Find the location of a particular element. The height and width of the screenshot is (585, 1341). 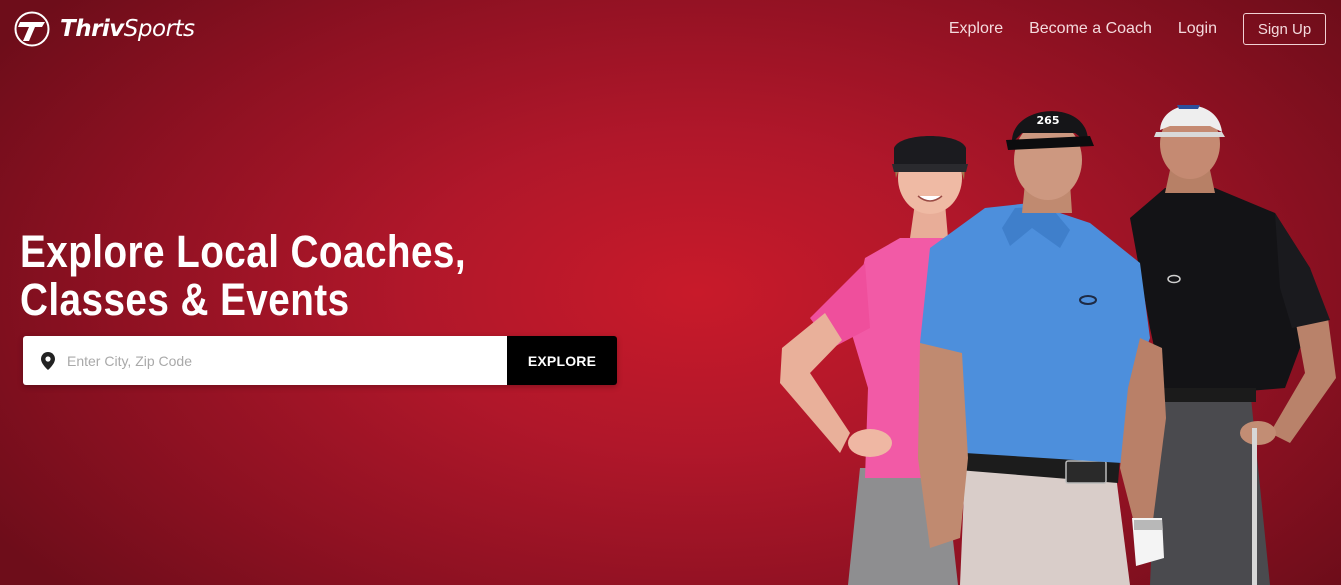

logo-wordmark: ThrivSports is located at coordinates (127, 29).